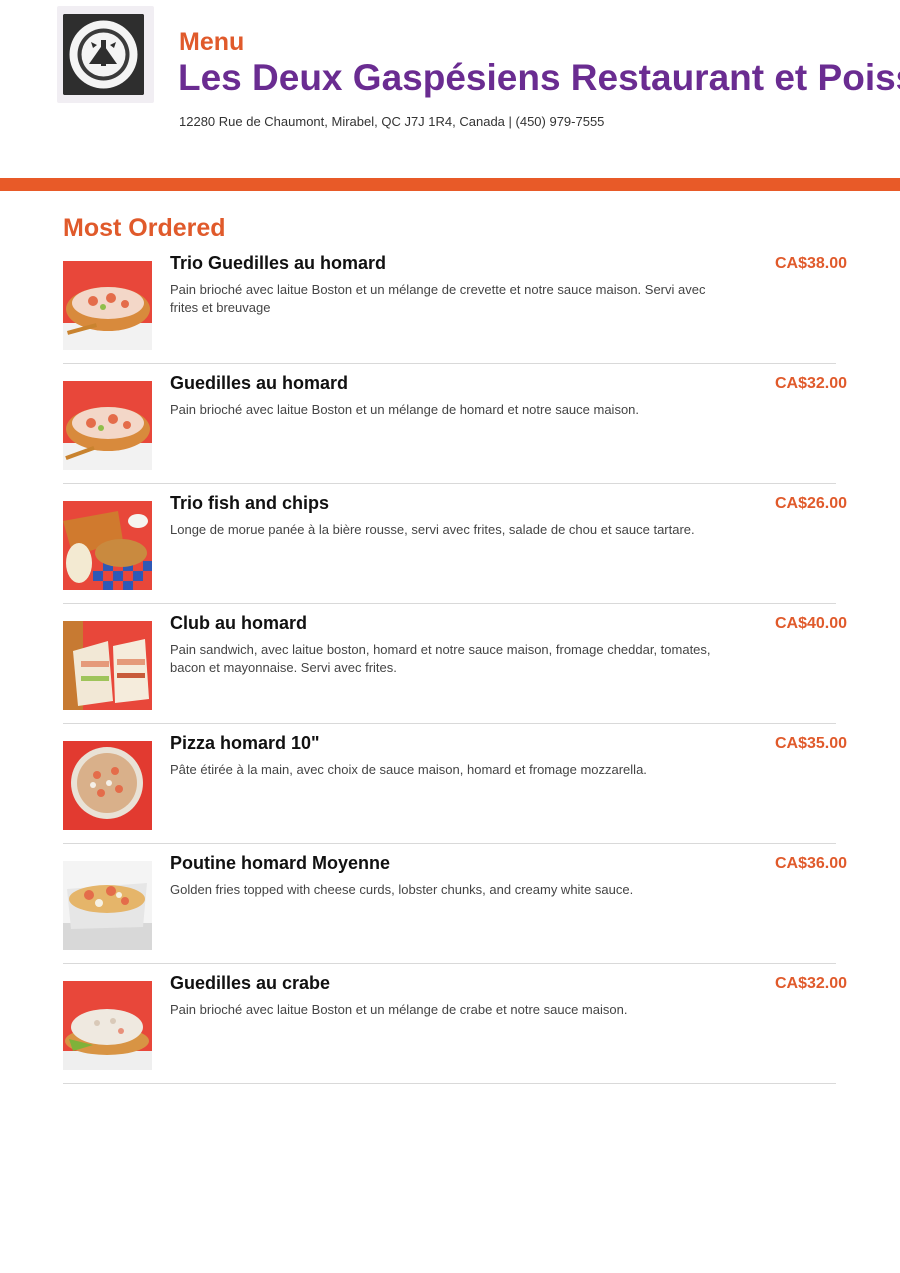 Image resolution: width=900 pixels, height=1273 pixels. I want to click on restaurant-logo-icon, so click(103, 54).